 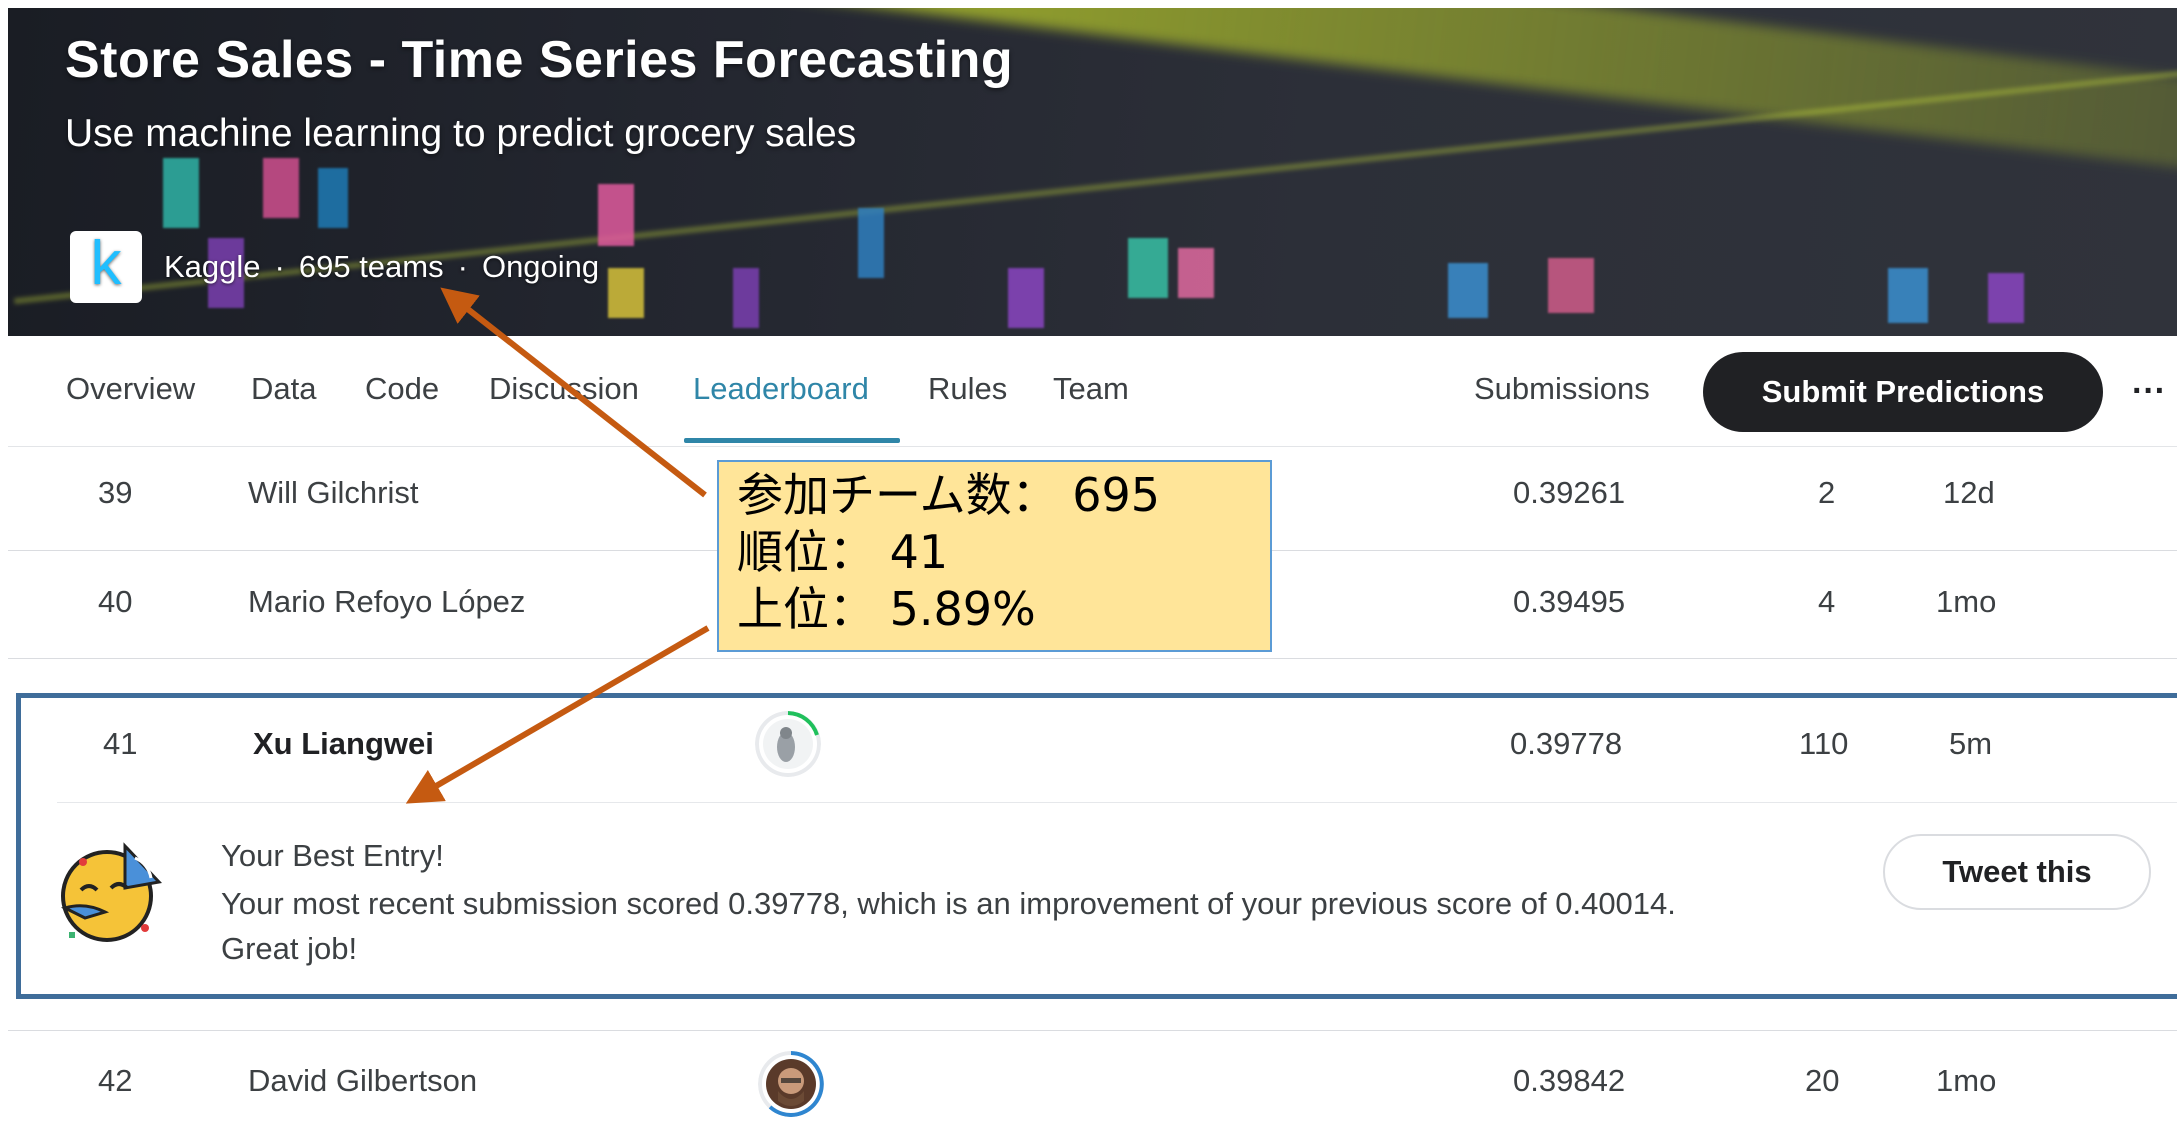 What do you see at coordinates (1969, 492) in the screenshot?
I see `row-last-submission: 12d` at bounding box center [1969, 492].